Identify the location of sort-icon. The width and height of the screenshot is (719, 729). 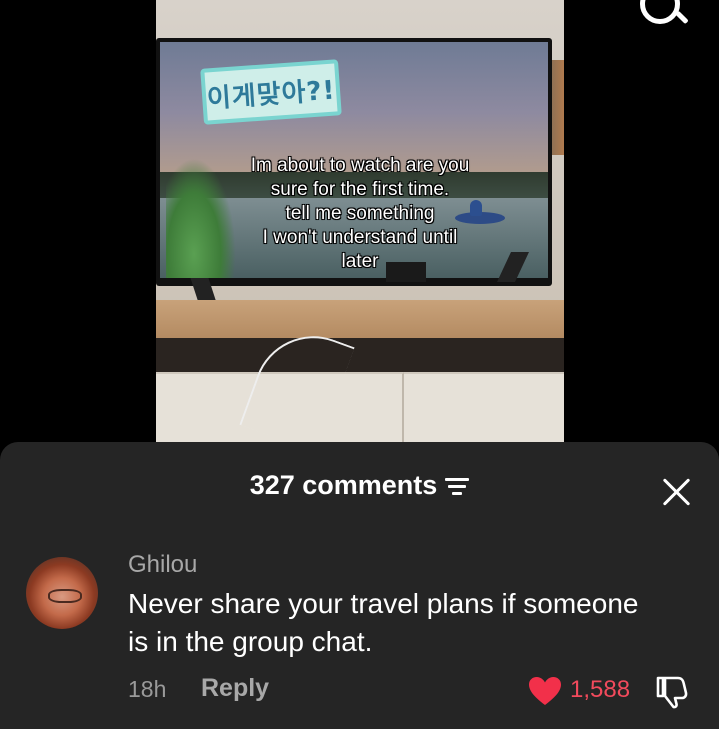
(457, 486).